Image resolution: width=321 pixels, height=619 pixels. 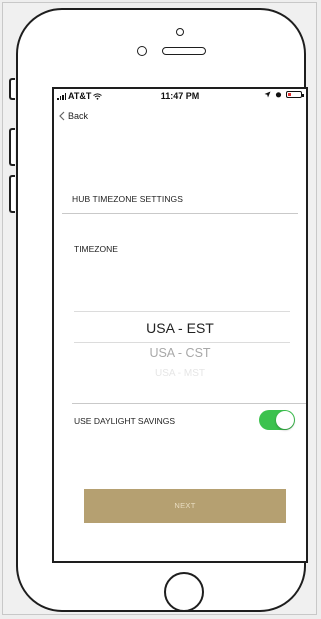 I want to click on front-camera-icon, so click(x=142, y=51).